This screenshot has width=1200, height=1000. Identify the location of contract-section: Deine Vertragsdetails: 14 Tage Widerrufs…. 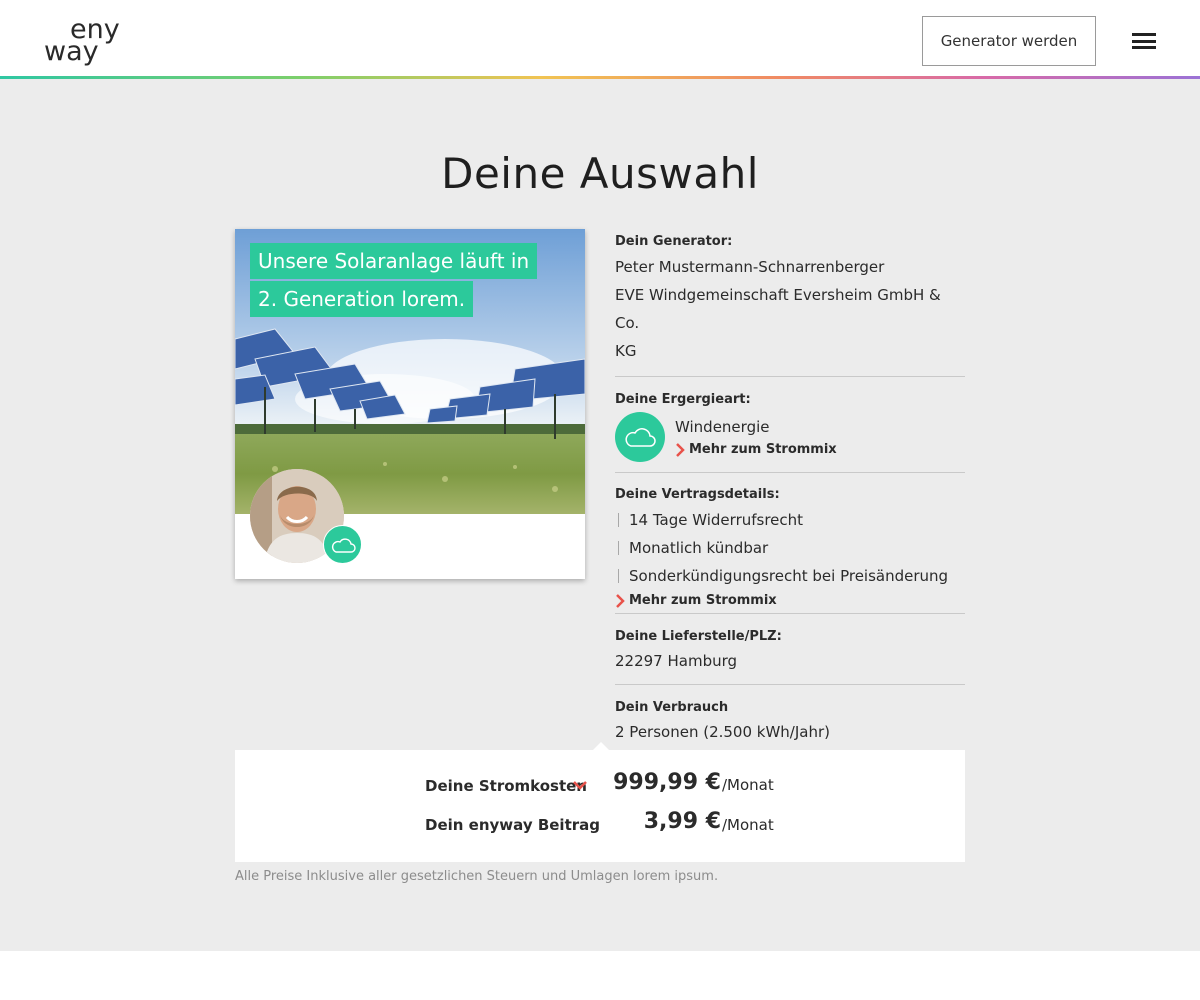
(790, 543).